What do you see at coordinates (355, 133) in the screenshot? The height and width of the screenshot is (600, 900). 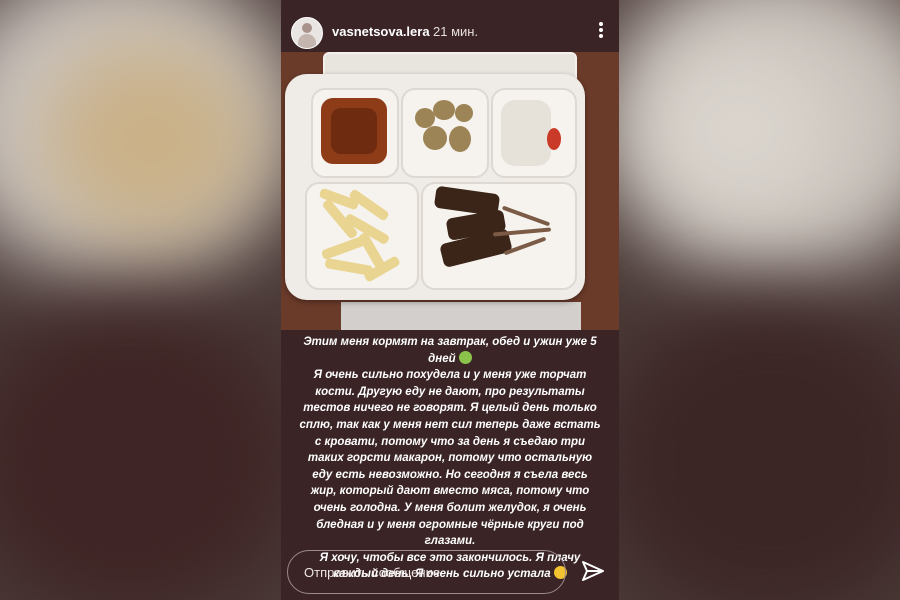 I see `sauce-compartment` at bounding box center [355, 133].